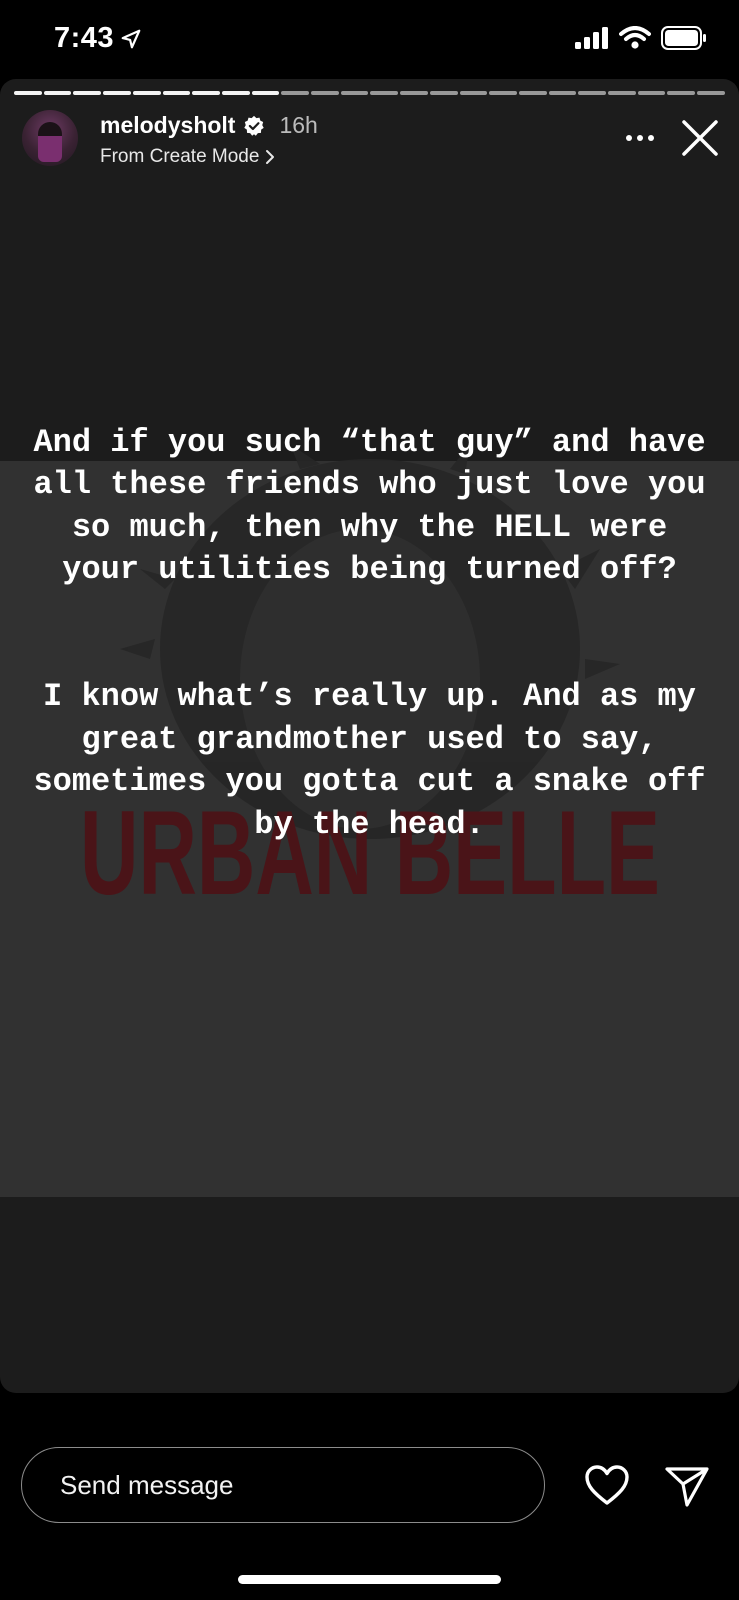 This screenshot has width=739, height=1600. I want to click on close-icon, so click(700, 138).